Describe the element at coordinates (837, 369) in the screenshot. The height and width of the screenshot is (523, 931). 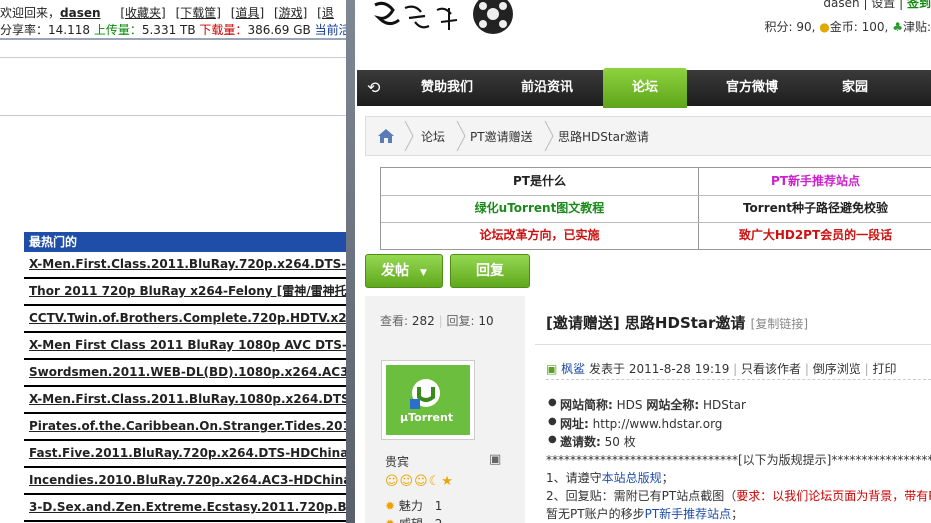
I see `reverse-order-link: 倒序浏览` at that location.